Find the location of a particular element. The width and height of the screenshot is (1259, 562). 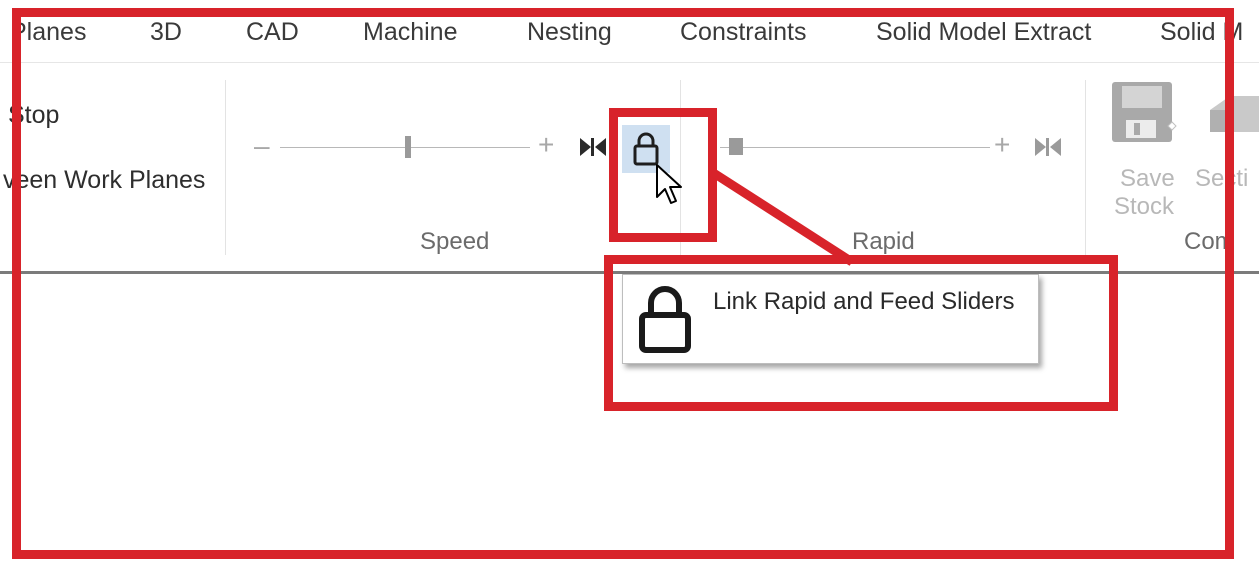

annotation-connector-line is located at coordinates (782, 217).